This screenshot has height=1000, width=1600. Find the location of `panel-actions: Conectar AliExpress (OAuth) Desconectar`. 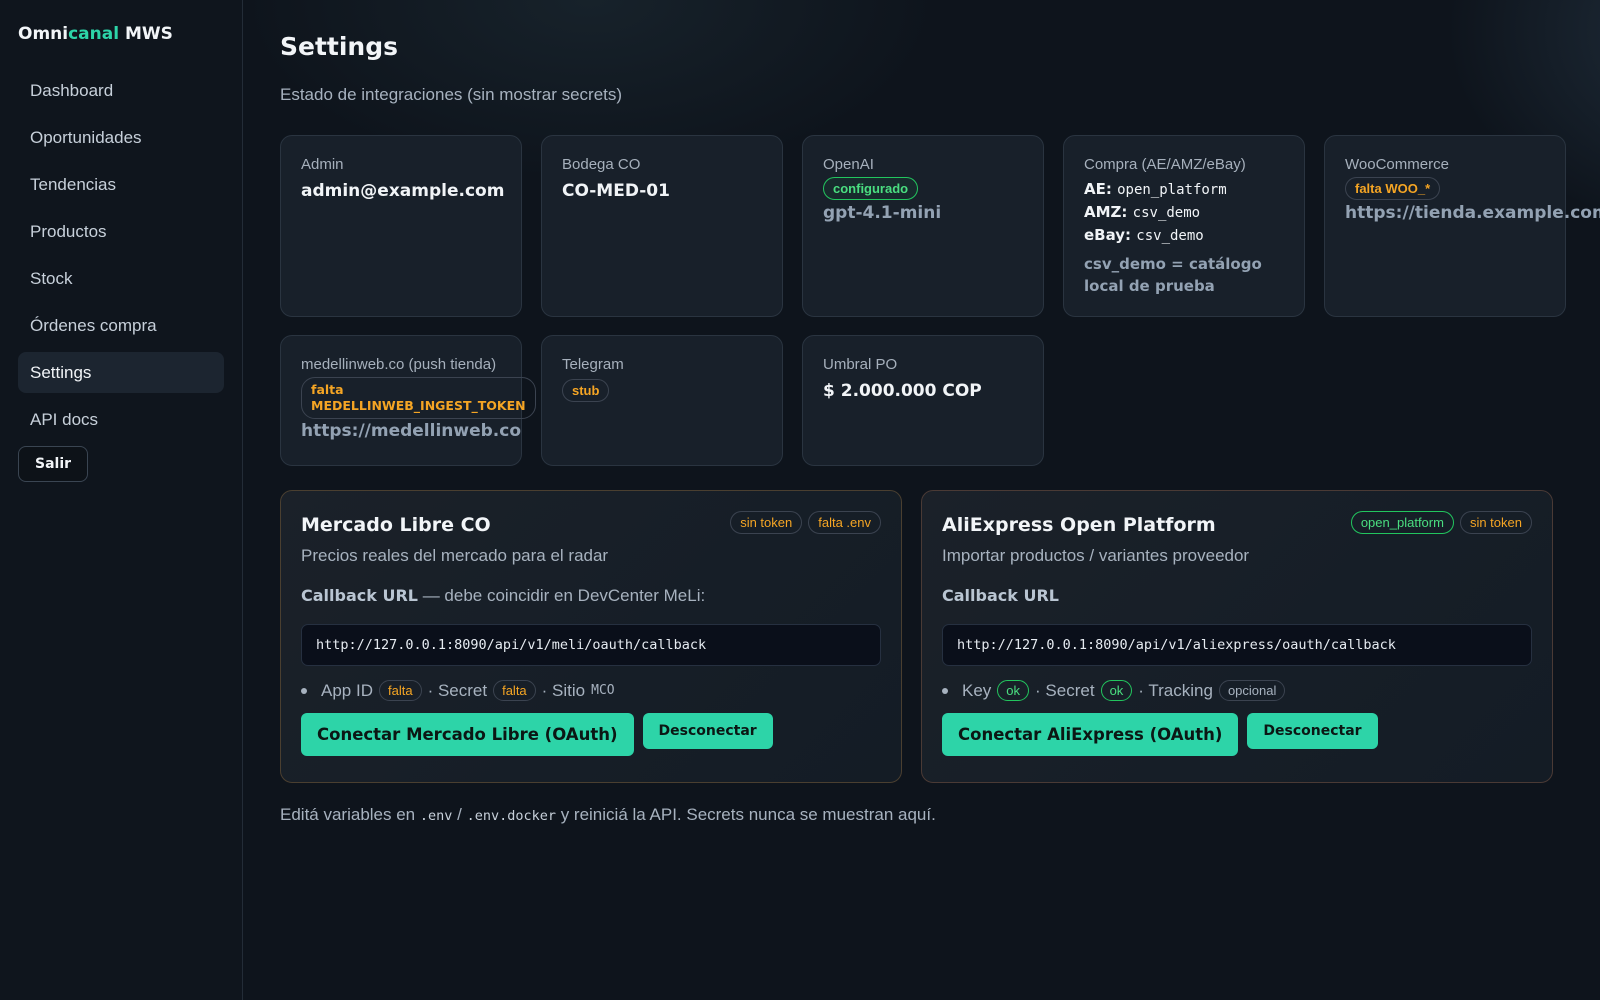

panel-actions: Conectar AliExpress (OAuth) Desconectar is located at coordinates (1237, 734).